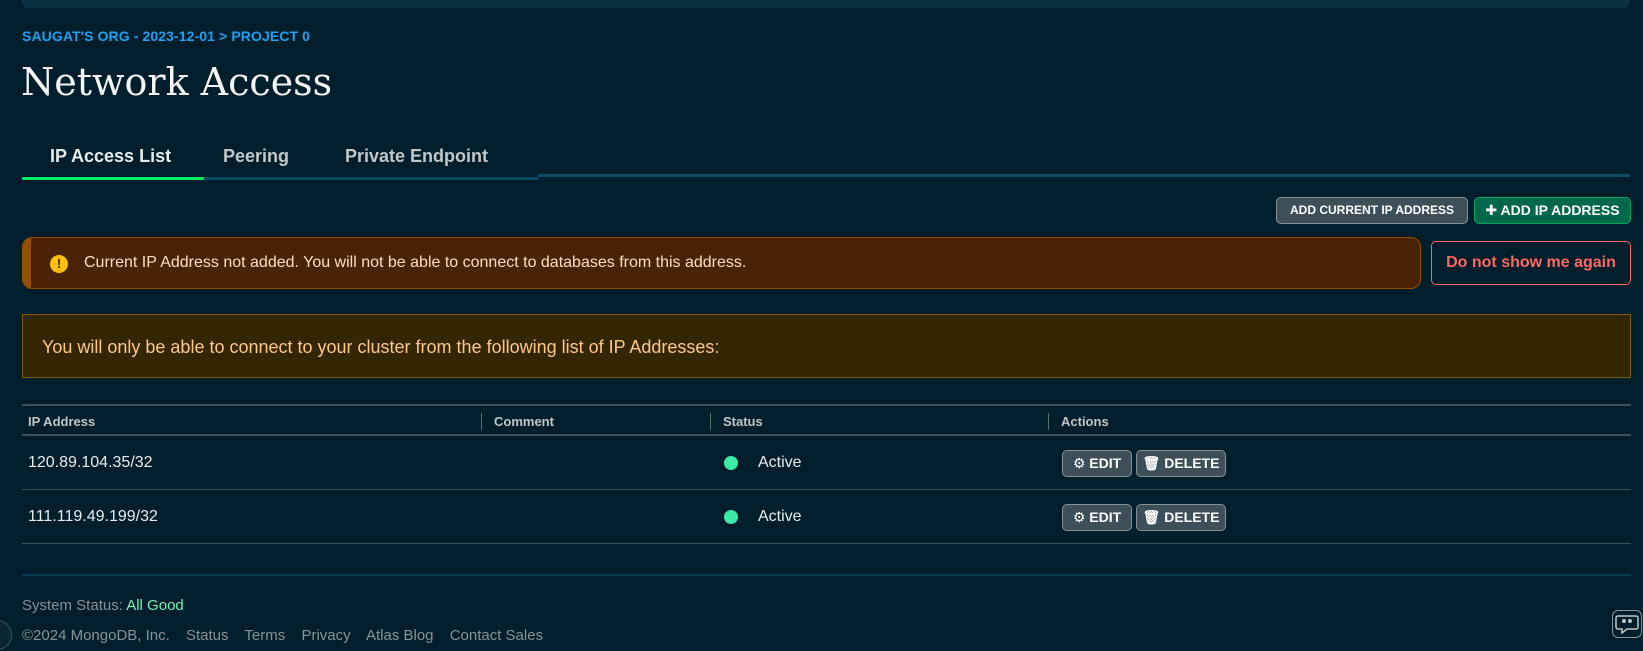  I want to click on header-actions: Actions, so click(1085, 421).